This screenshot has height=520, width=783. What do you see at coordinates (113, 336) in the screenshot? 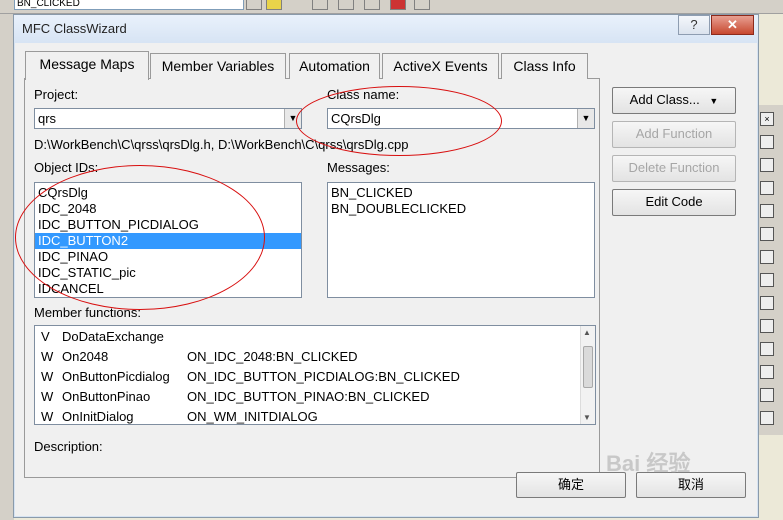
I see `function-name: DoDataExchange` at bounding box center [113, 336].